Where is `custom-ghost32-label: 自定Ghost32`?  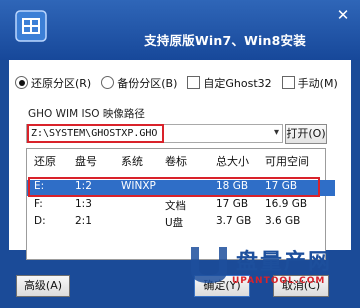
custom-ghost32-label: 自定Ghost32 is located at coordinates (237, 83).